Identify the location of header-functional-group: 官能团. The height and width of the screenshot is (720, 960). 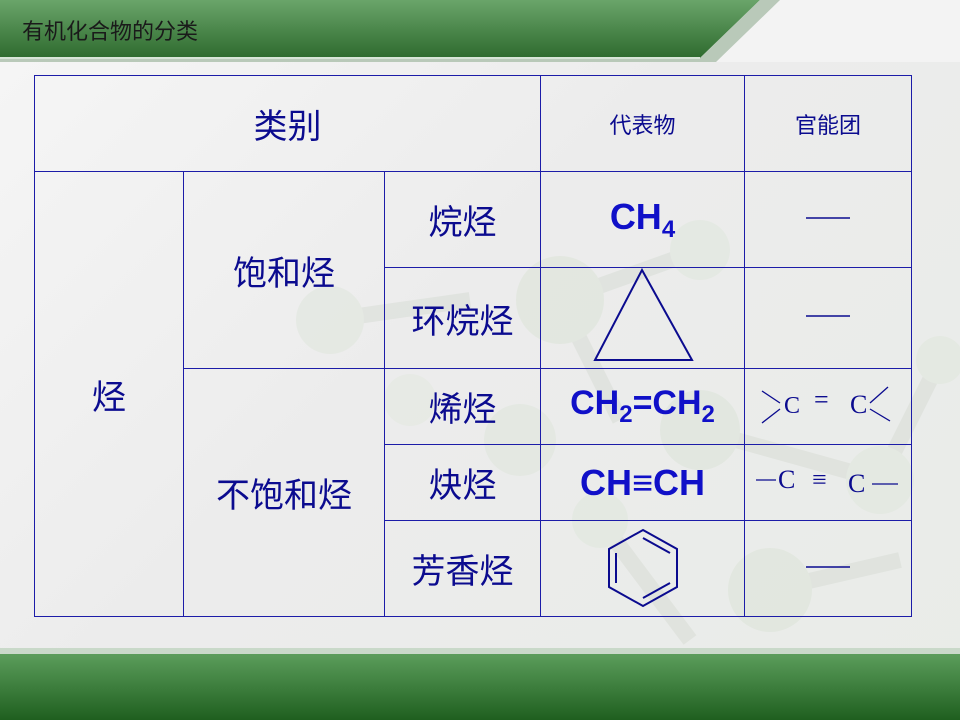
(828, 123).